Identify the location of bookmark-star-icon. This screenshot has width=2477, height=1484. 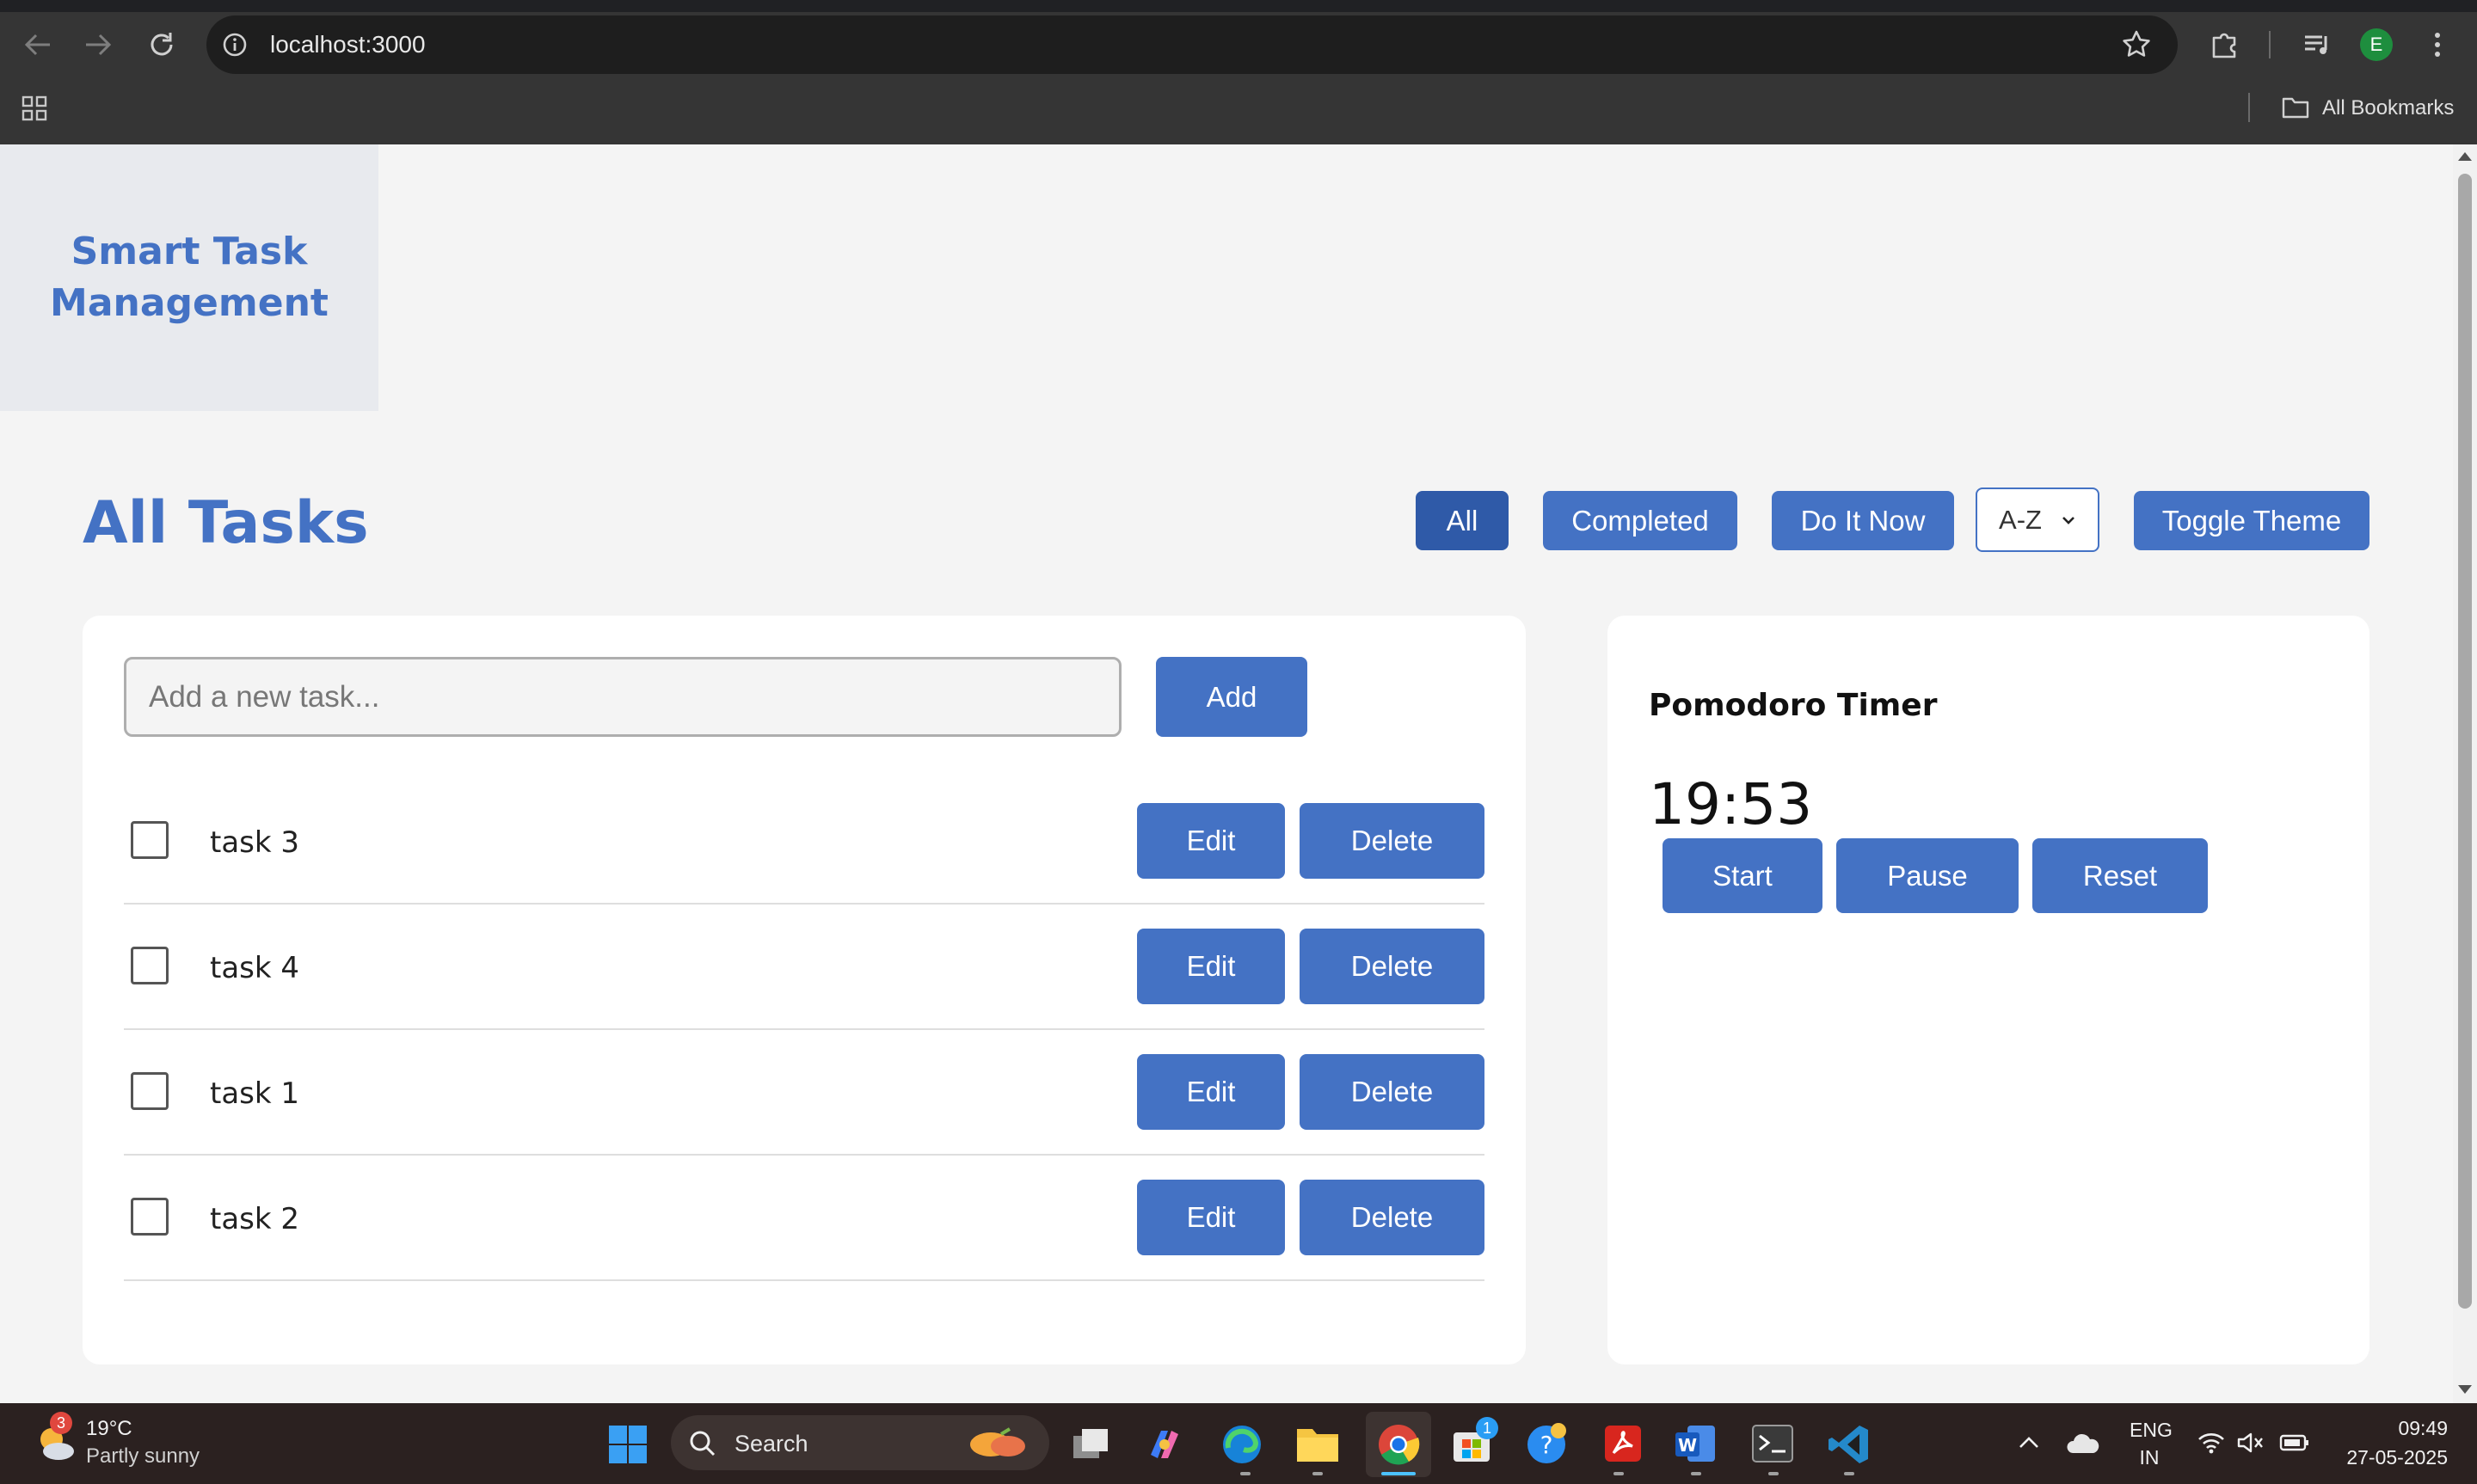
(2136, 44).